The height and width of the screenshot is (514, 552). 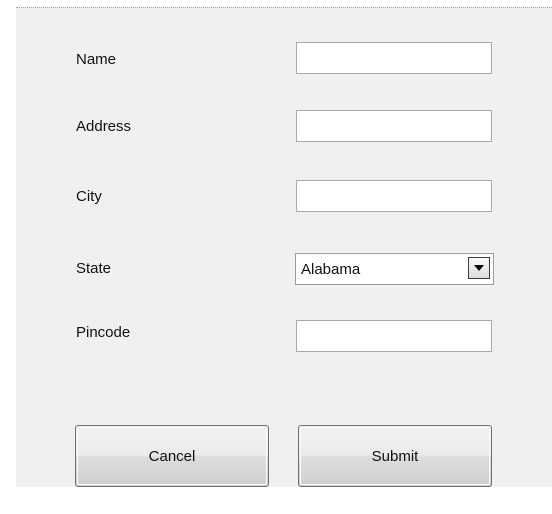 I want to click on state-selected-value: Alabama, so click(x=331, y=269).